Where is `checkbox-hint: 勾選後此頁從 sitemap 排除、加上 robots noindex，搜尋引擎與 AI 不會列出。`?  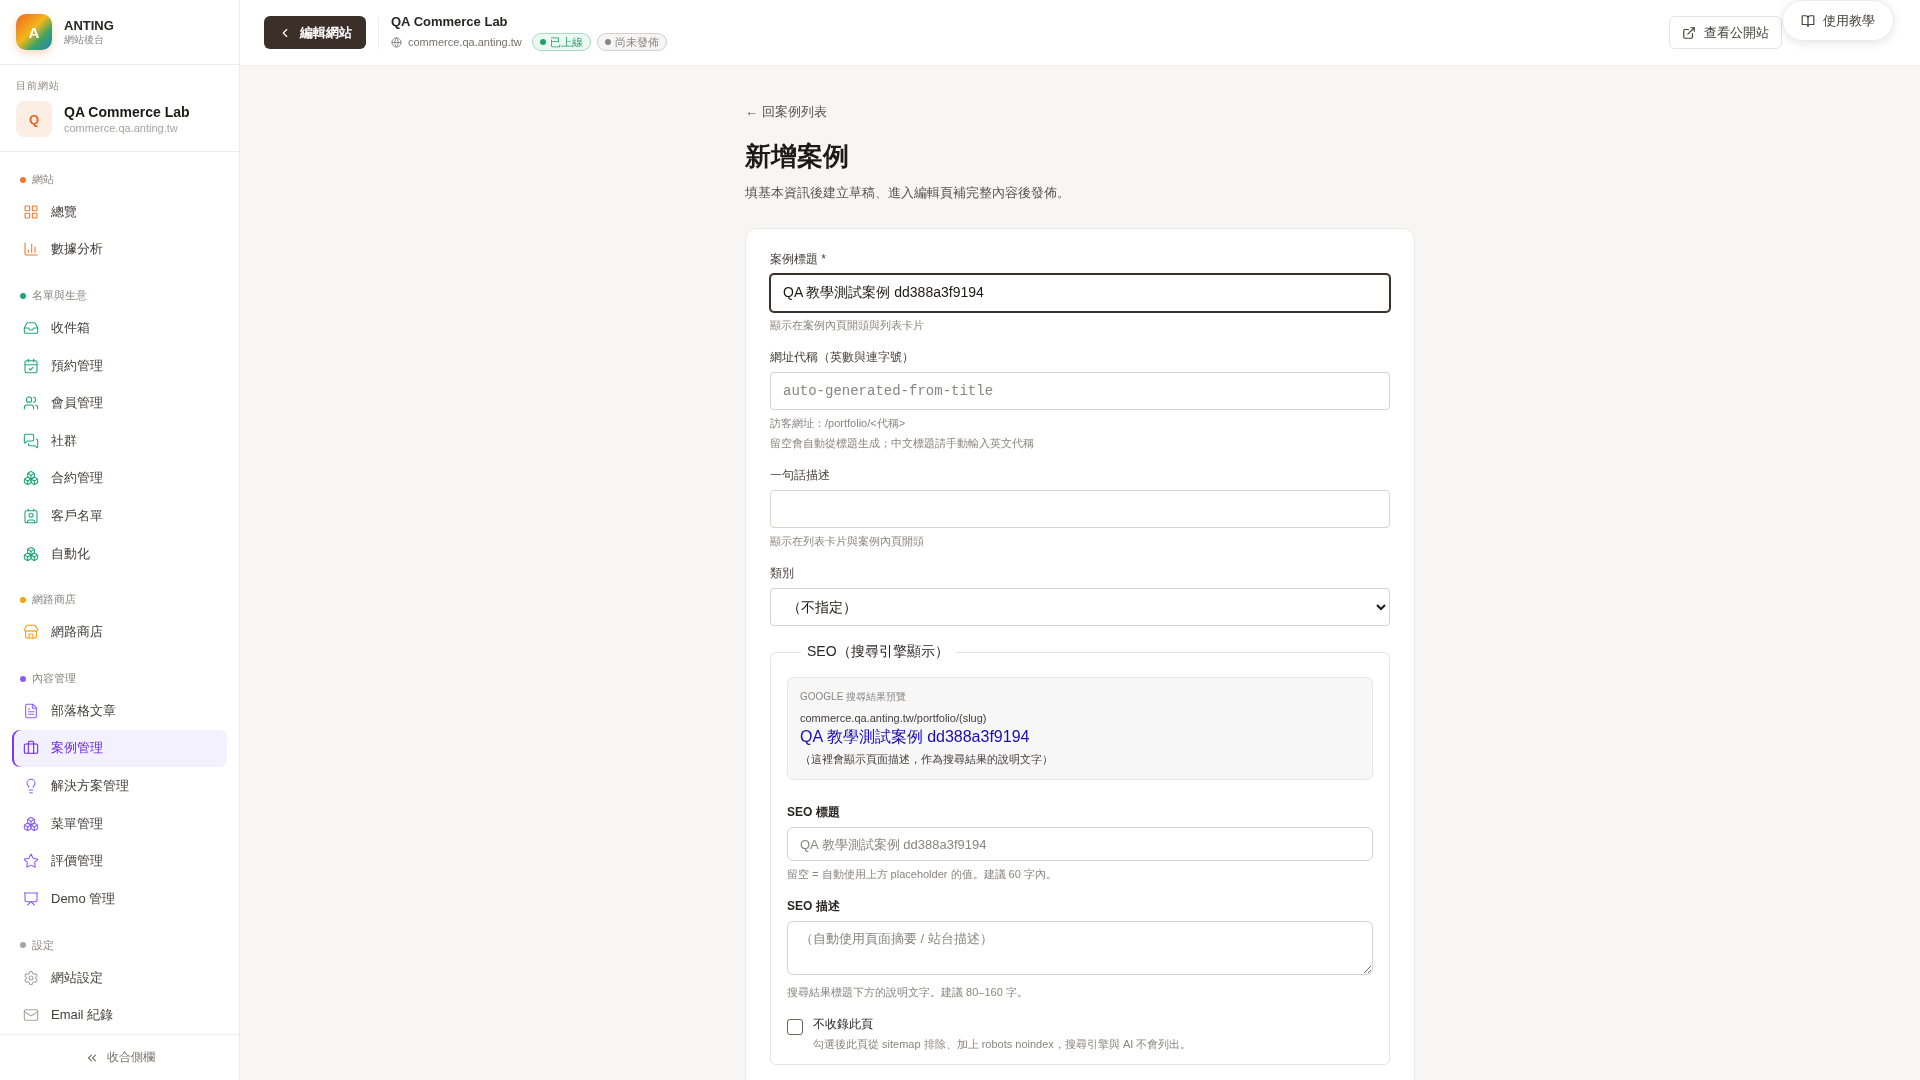 checkbox-hint: 勾選後此頁從 sitemap 排除、加上 robots noindex，搜尋引擎與 AI 不會列出。 is located at coordinates (1002, 1044).